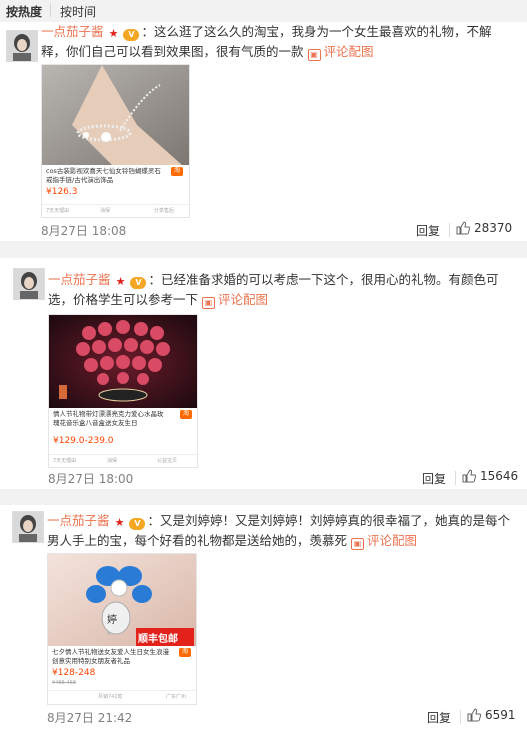  What do you see at coordinates (112, 620) in the screenshot?
I see `charm-engraving: 婷` at bounding box center [112, 620].